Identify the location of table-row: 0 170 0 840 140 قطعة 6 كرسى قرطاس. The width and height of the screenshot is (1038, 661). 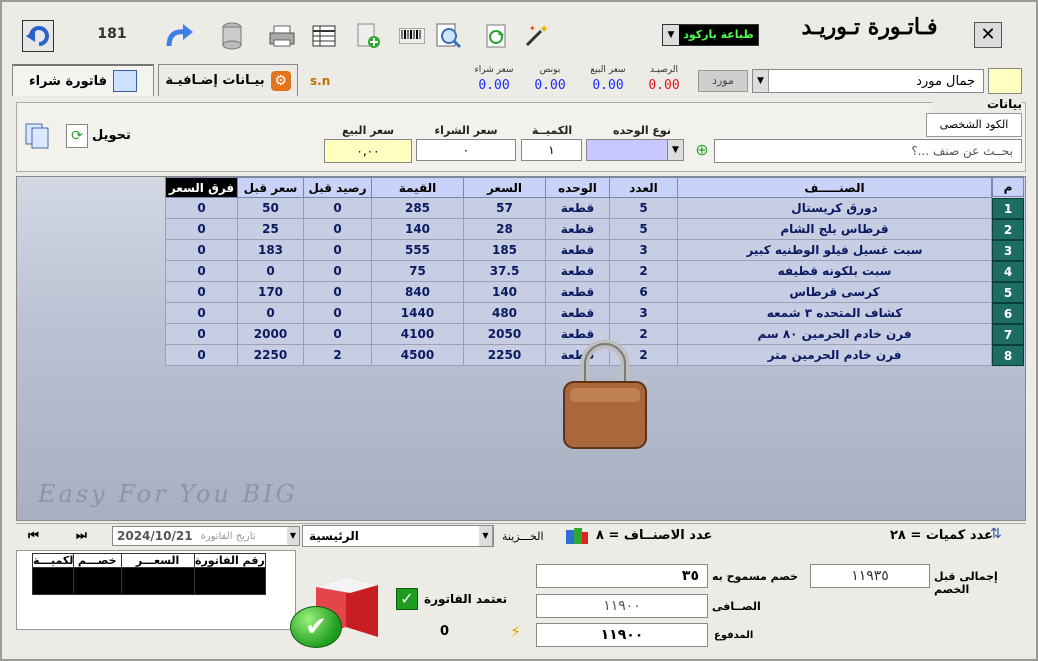
(578, 292).